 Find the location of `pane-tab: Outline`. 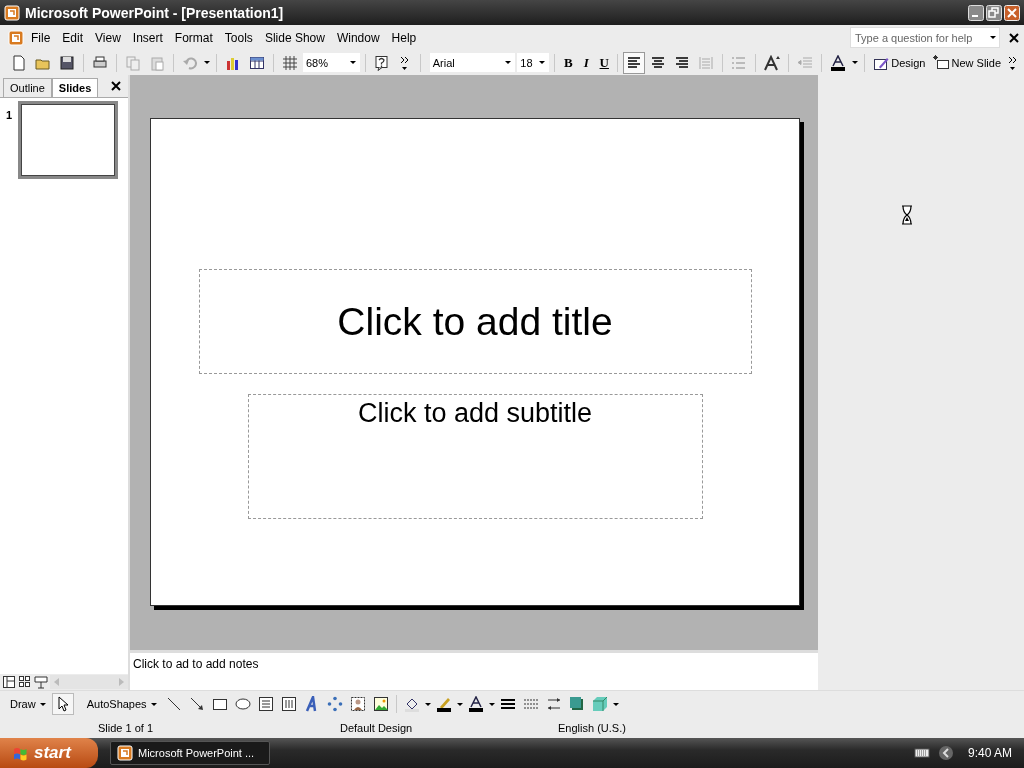

pane-tab: Outline is located at coordinates (27, 87).